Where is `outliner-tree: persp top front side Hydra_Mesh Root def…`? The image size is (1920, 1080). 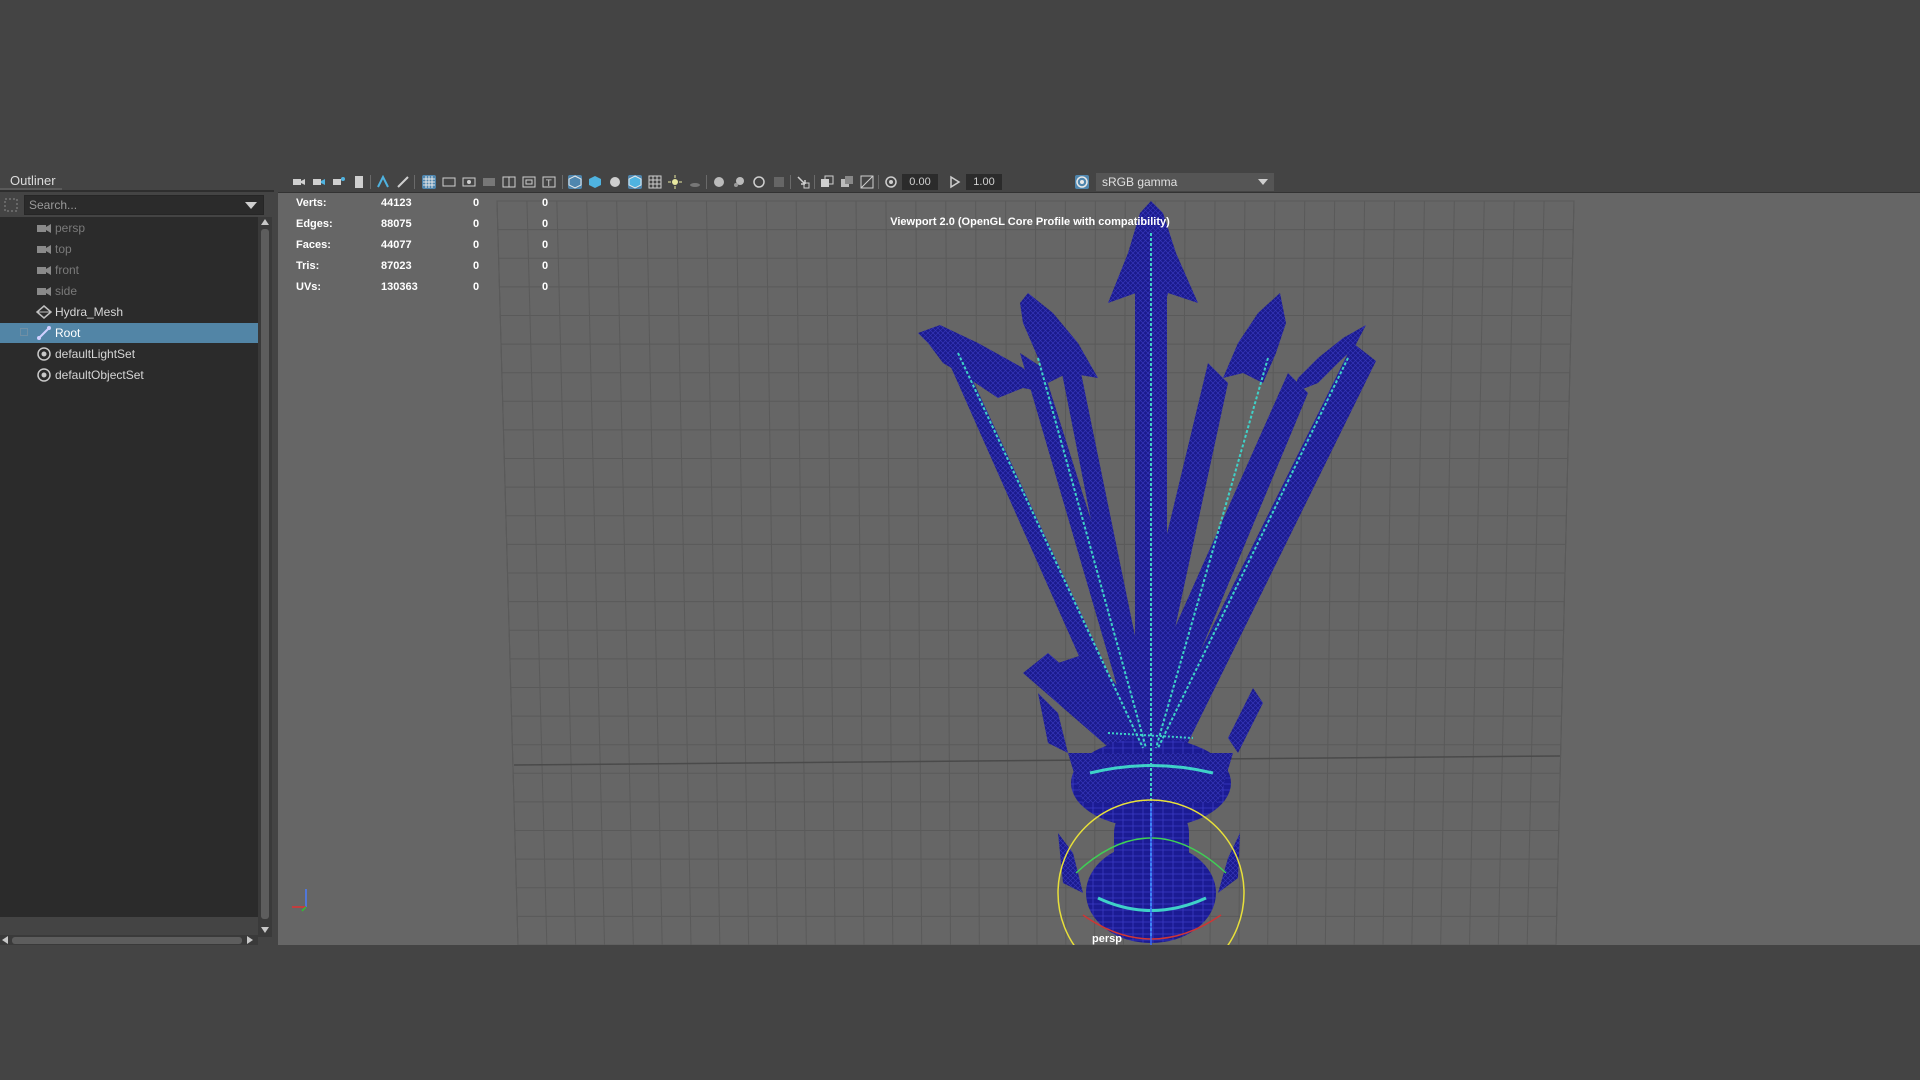
outliner-tree: persp top front side Hydra_Mesh Root def… is located at coordinates (129, 567).